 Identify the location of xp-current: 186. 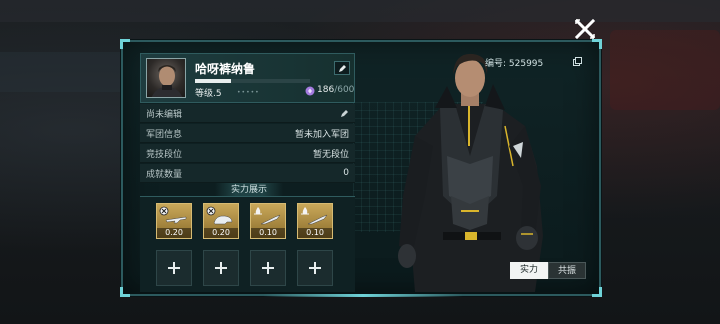
(326, 90).